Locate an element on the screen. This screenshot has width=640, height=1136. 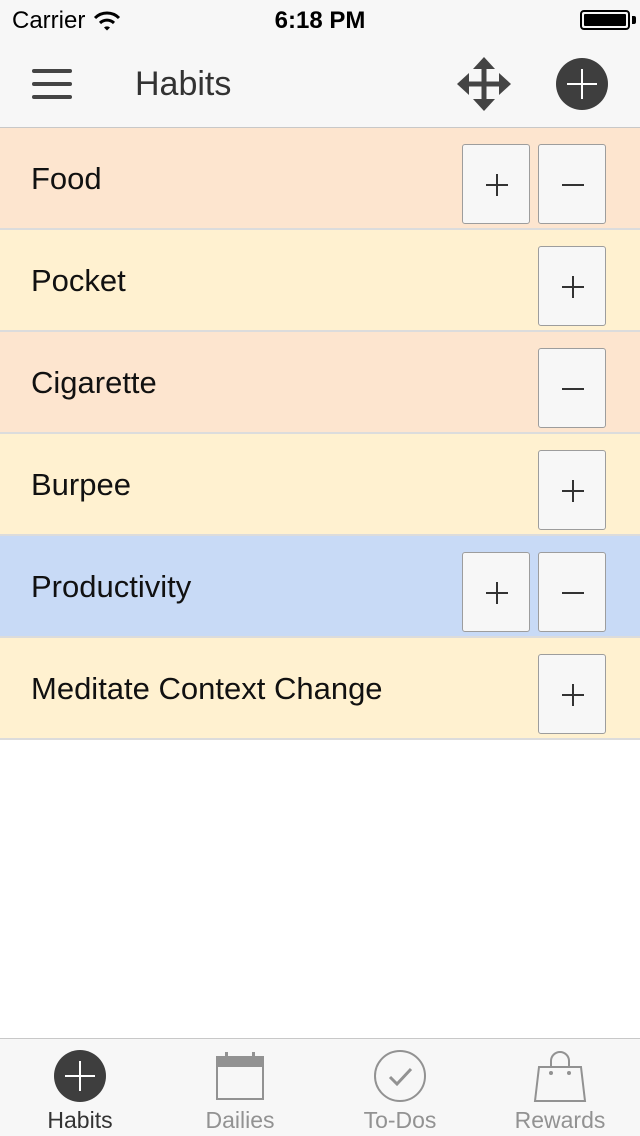
habit-row: Productivity is located at coordinates (320, 587).